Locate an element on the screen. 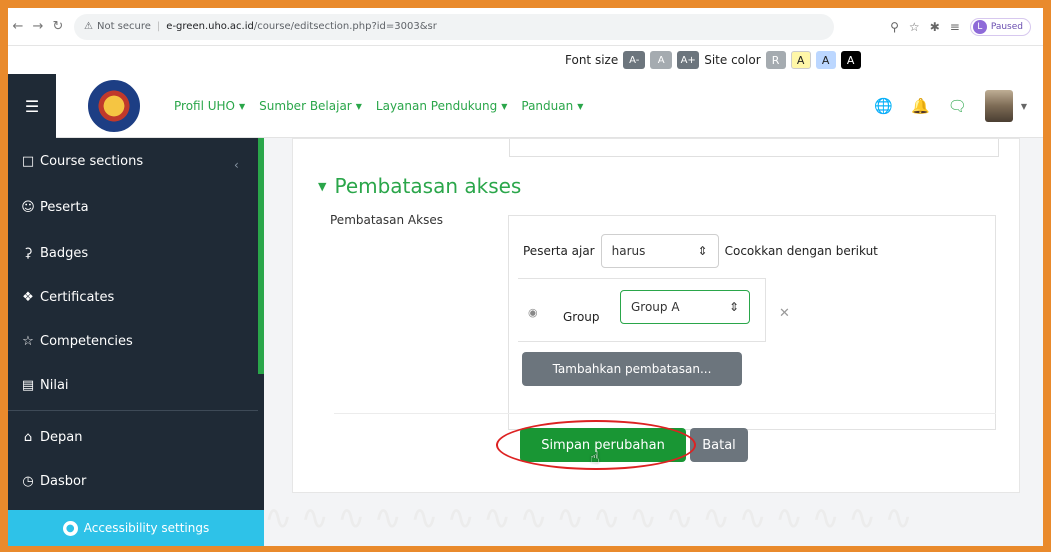  reading-list-icon: ≡ is located at coordinates (955, 27).